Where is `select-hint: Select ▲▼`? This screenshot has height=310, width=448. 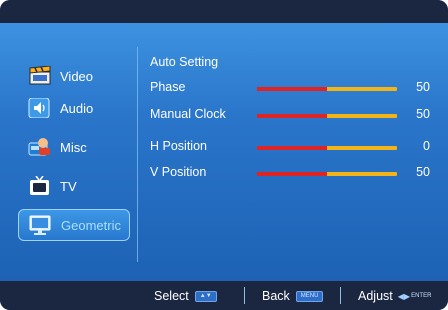 select-hint: Select ▲▼ is located at coordinates (185, 296).